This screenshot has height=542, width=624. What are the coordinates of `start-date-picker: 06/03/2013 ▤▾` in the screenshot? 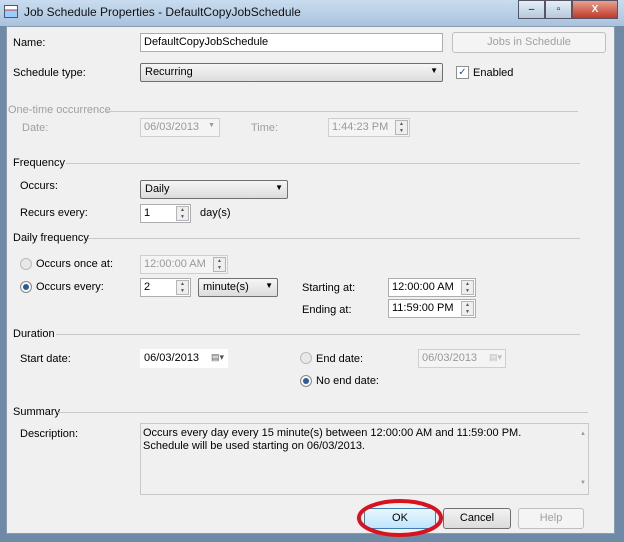 It's located at (184, 358).